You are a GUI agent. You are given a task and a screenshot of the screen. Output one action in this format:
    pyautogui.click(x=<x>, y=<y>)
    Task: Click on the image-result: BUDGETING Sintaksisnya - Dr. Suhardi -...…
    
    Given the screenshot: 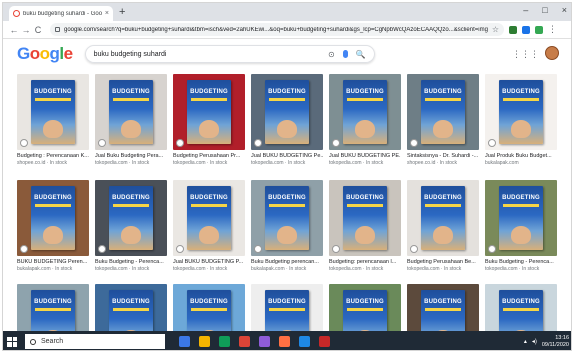 What is the action you would take?
    pyautogui.click(x=443, y=120)
    